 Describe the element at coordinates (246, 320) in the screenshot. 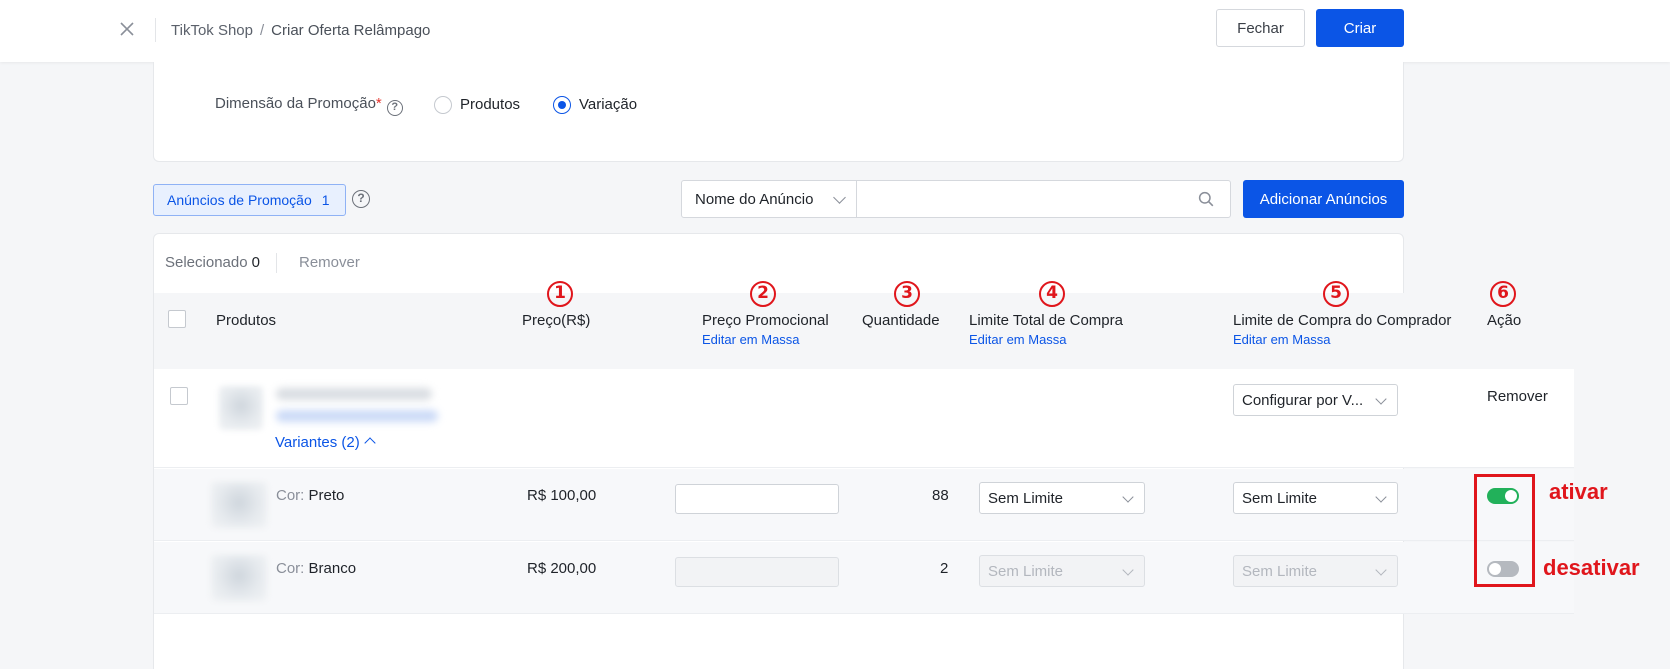

I see `column-products: Produtos` at that location.